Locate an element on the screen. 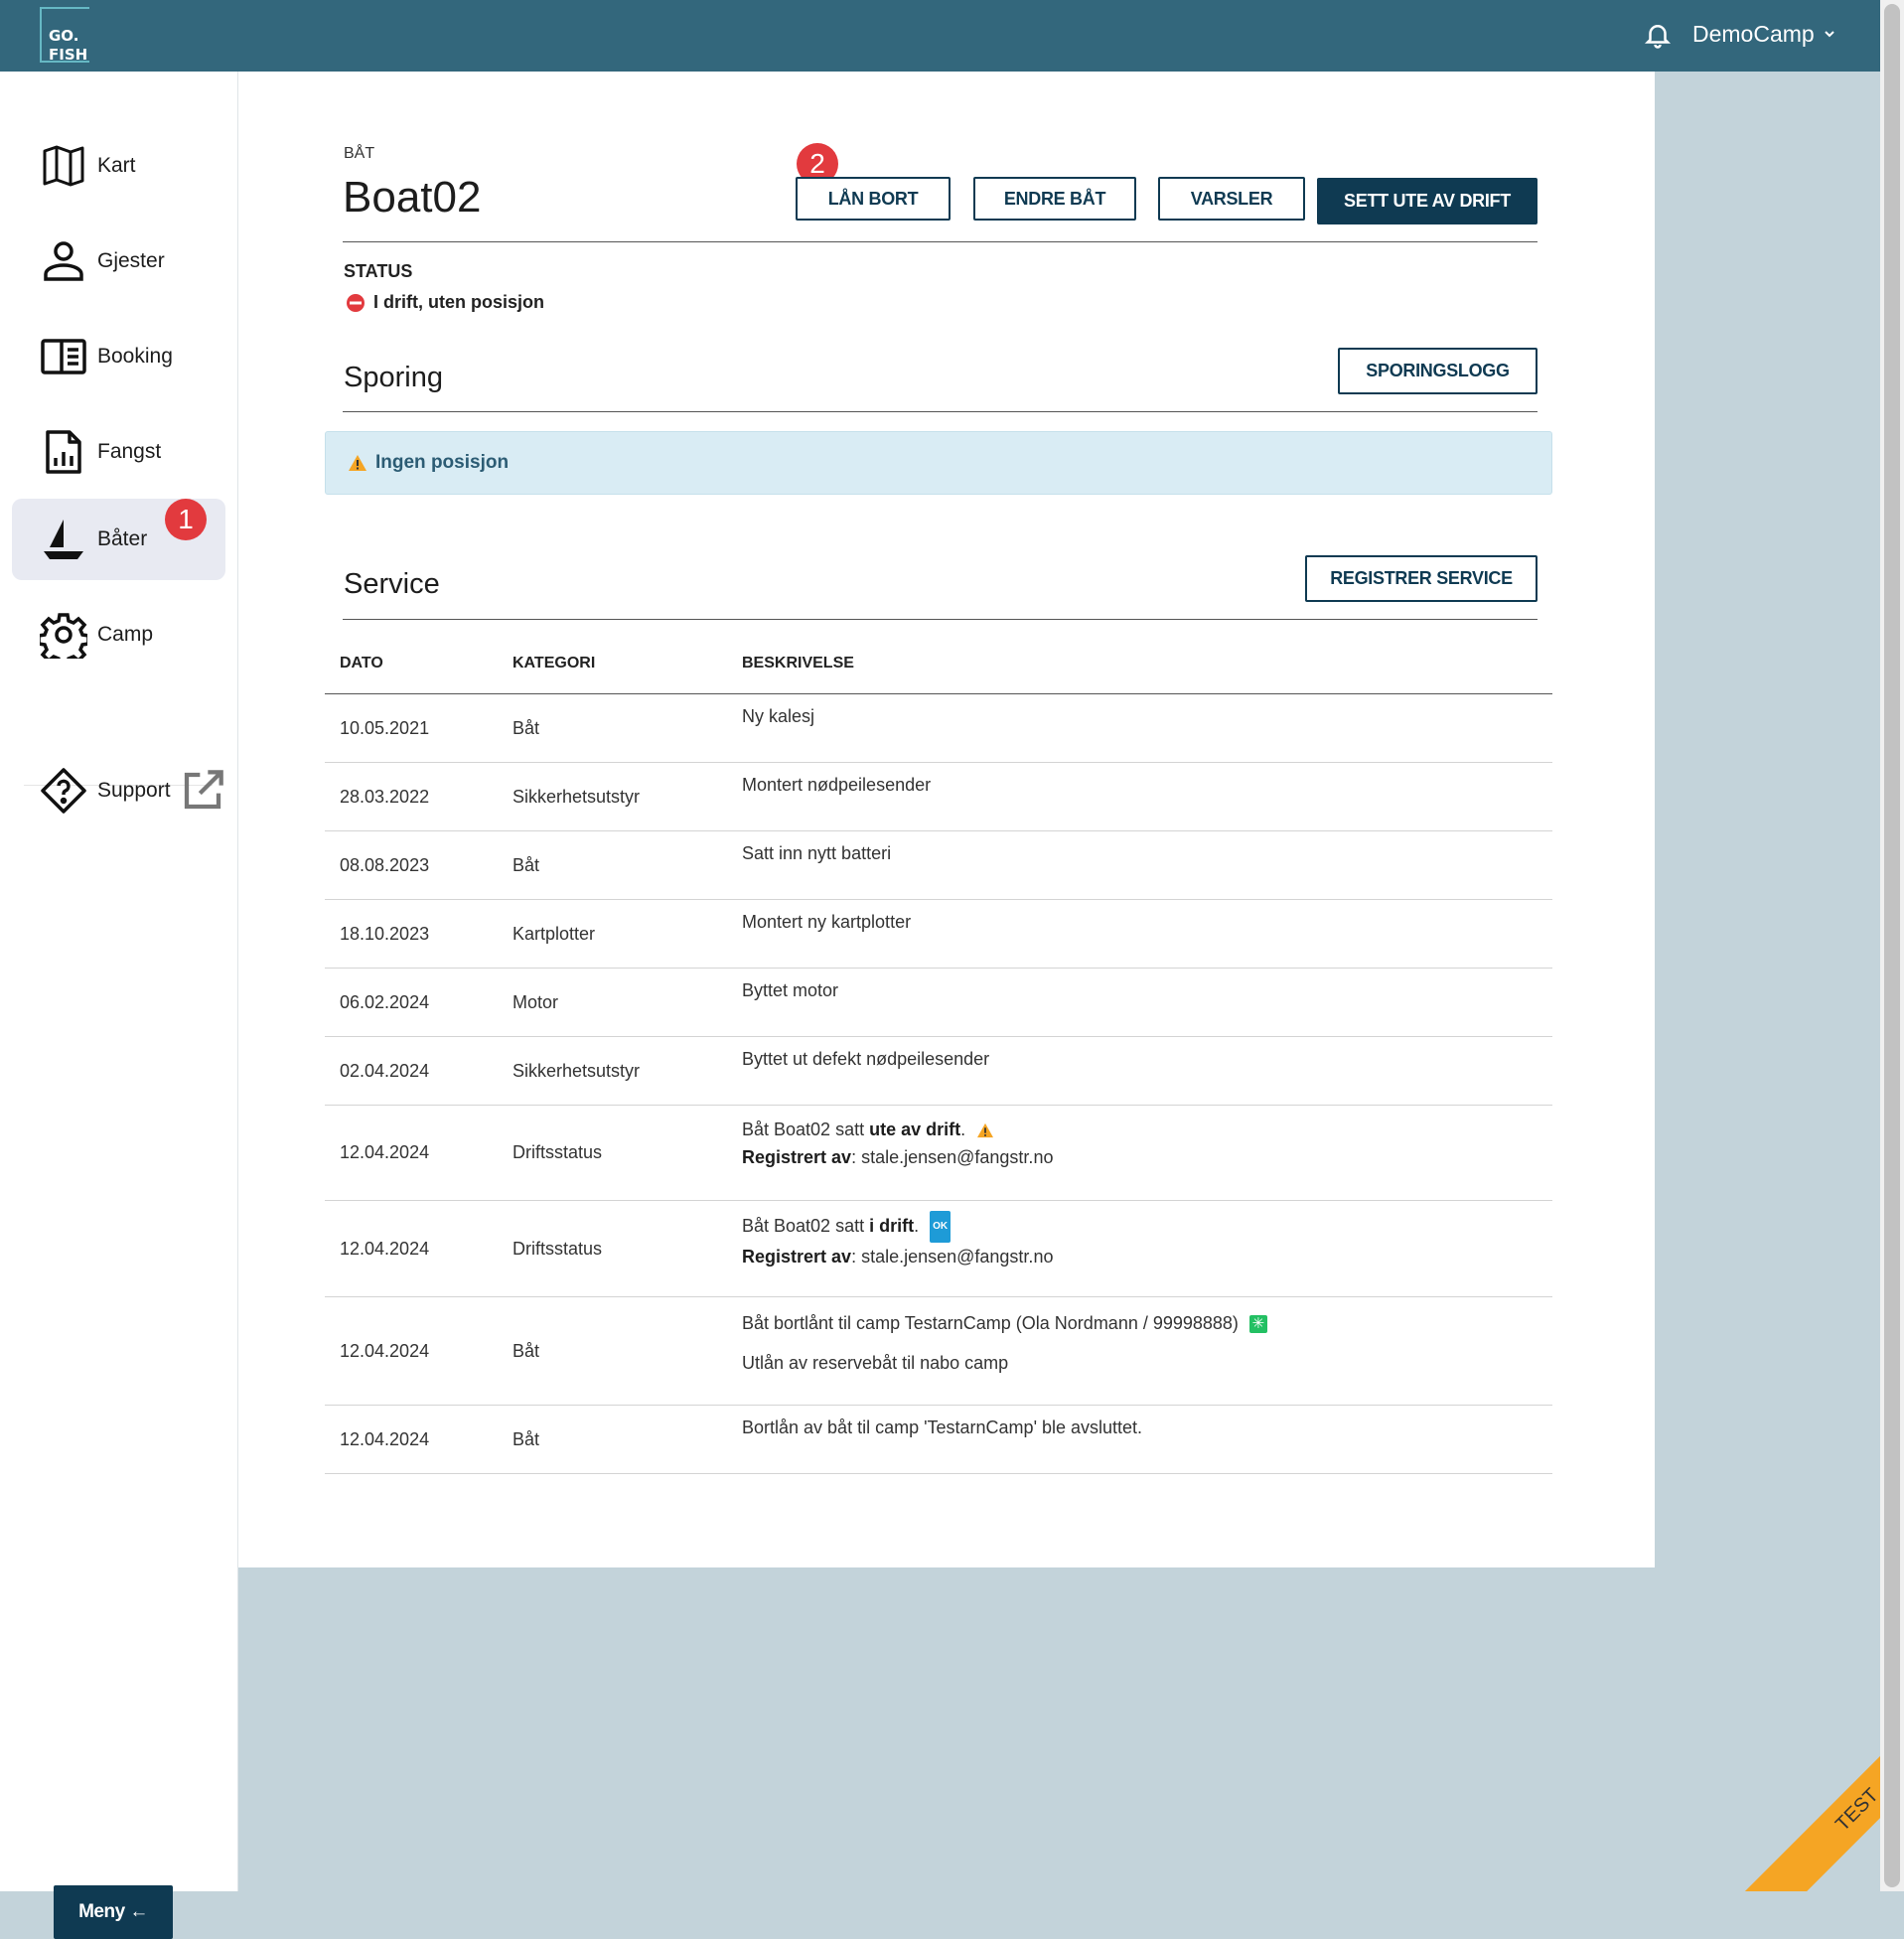  sidebar-item-label: Camp is located at coordinates (125, 635).